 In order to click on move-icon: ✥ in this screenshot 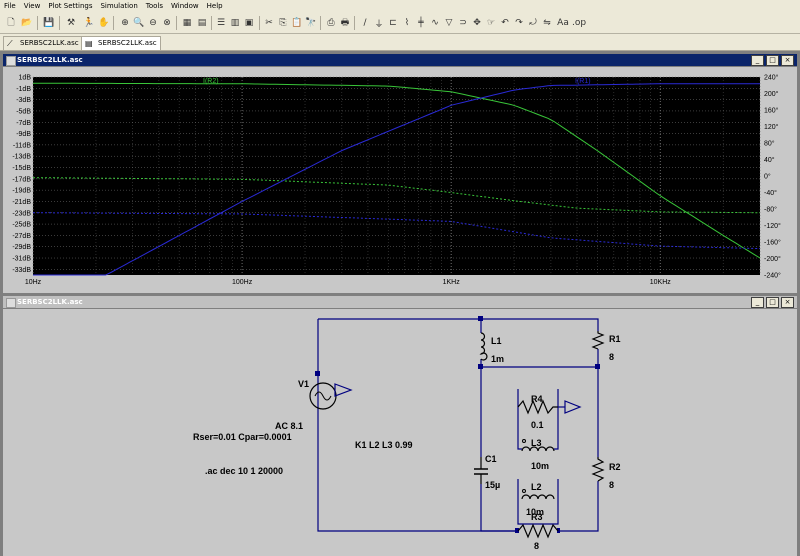, I will do `click(477, 23)`.